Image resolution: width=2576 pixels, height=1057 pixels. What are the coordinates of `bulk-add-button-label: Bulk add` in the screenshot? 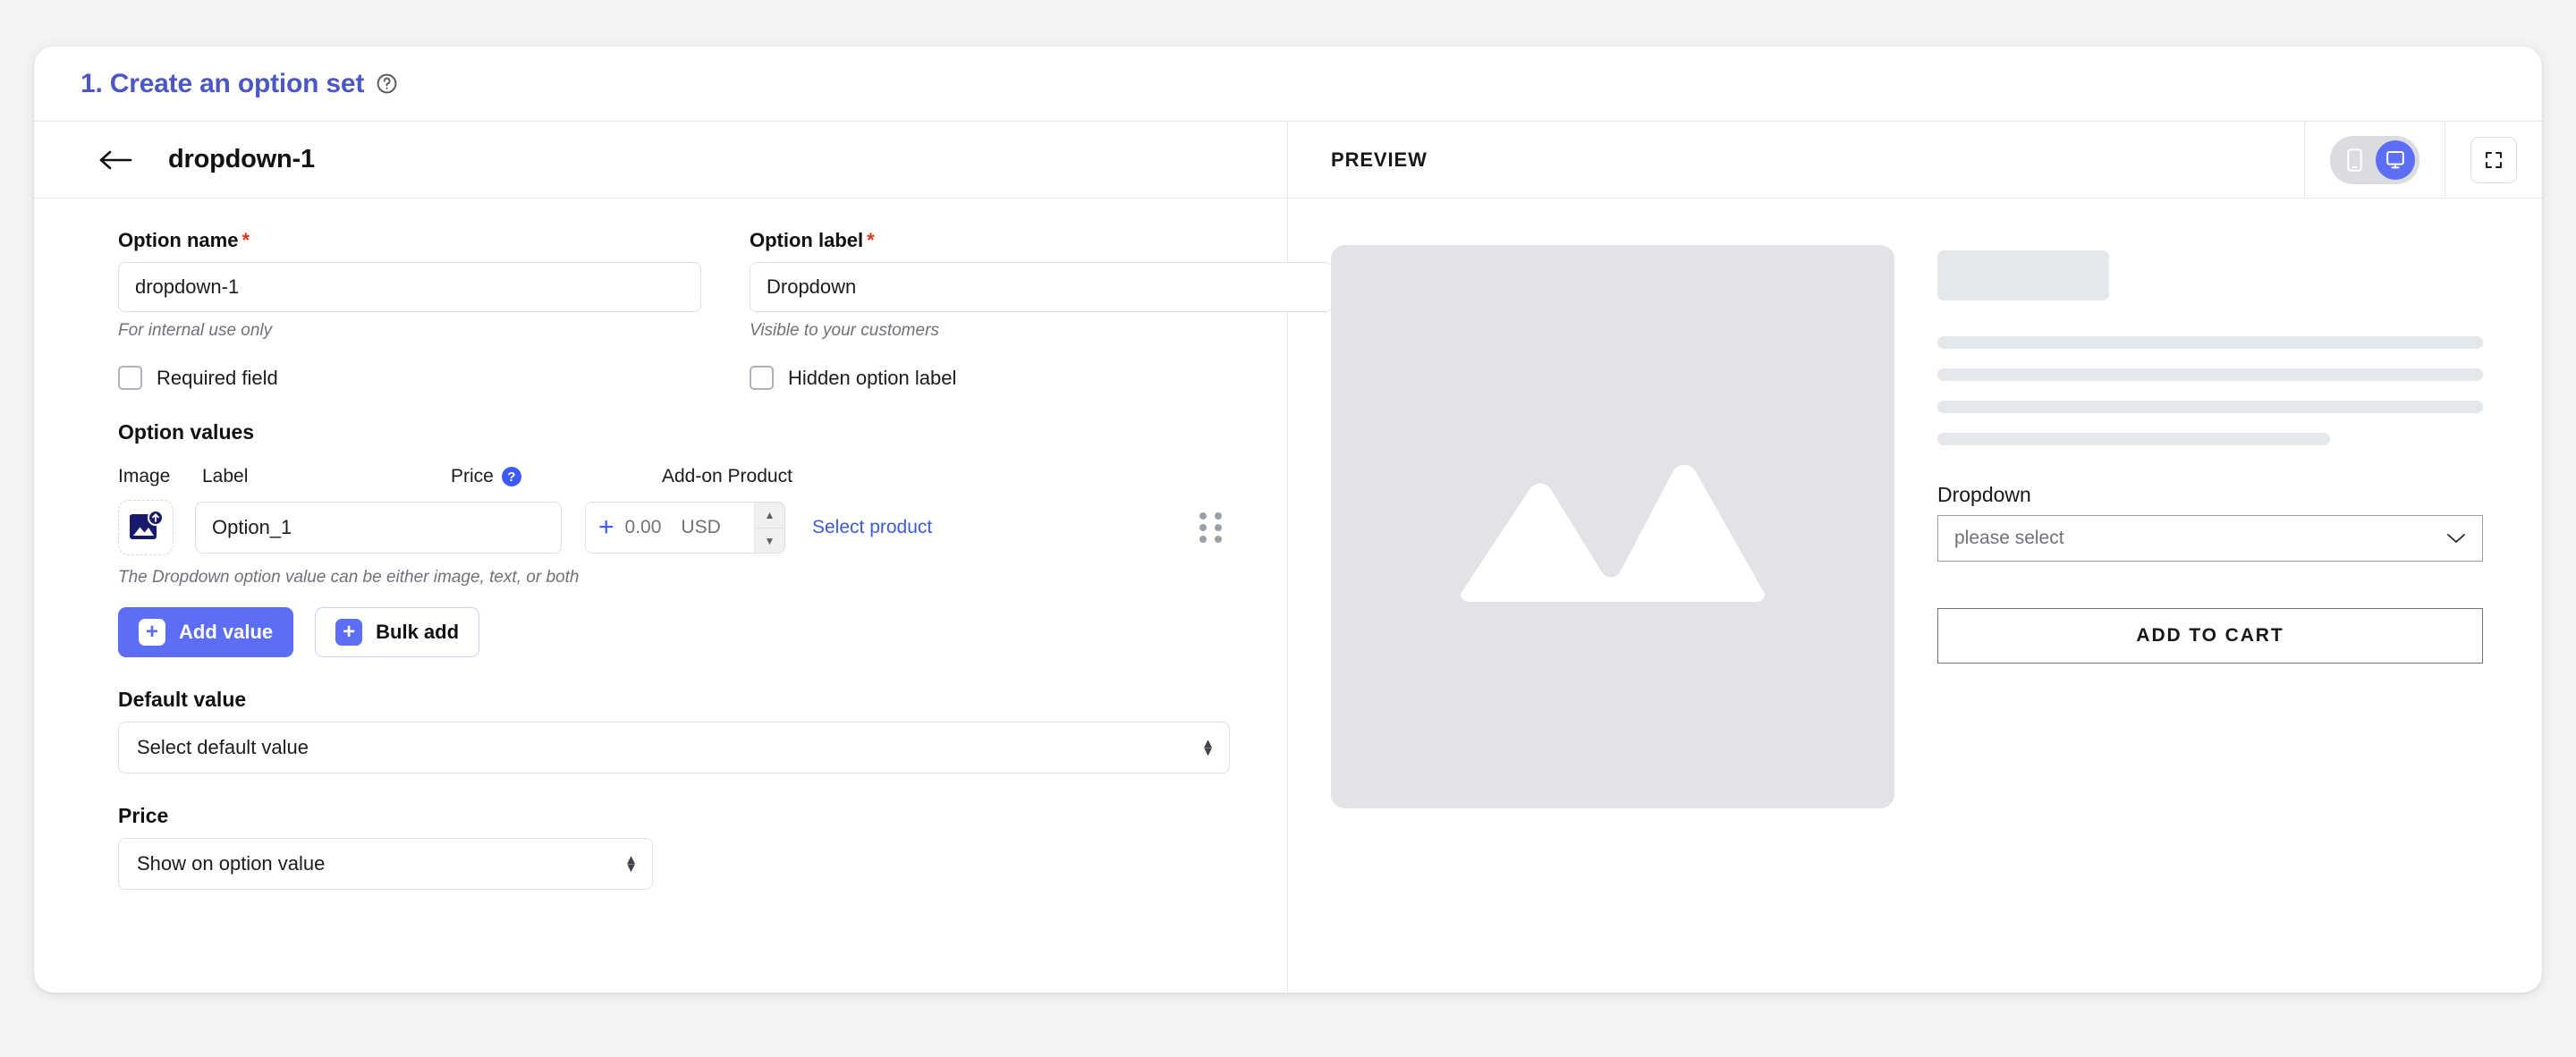 It's located at (418, 632).